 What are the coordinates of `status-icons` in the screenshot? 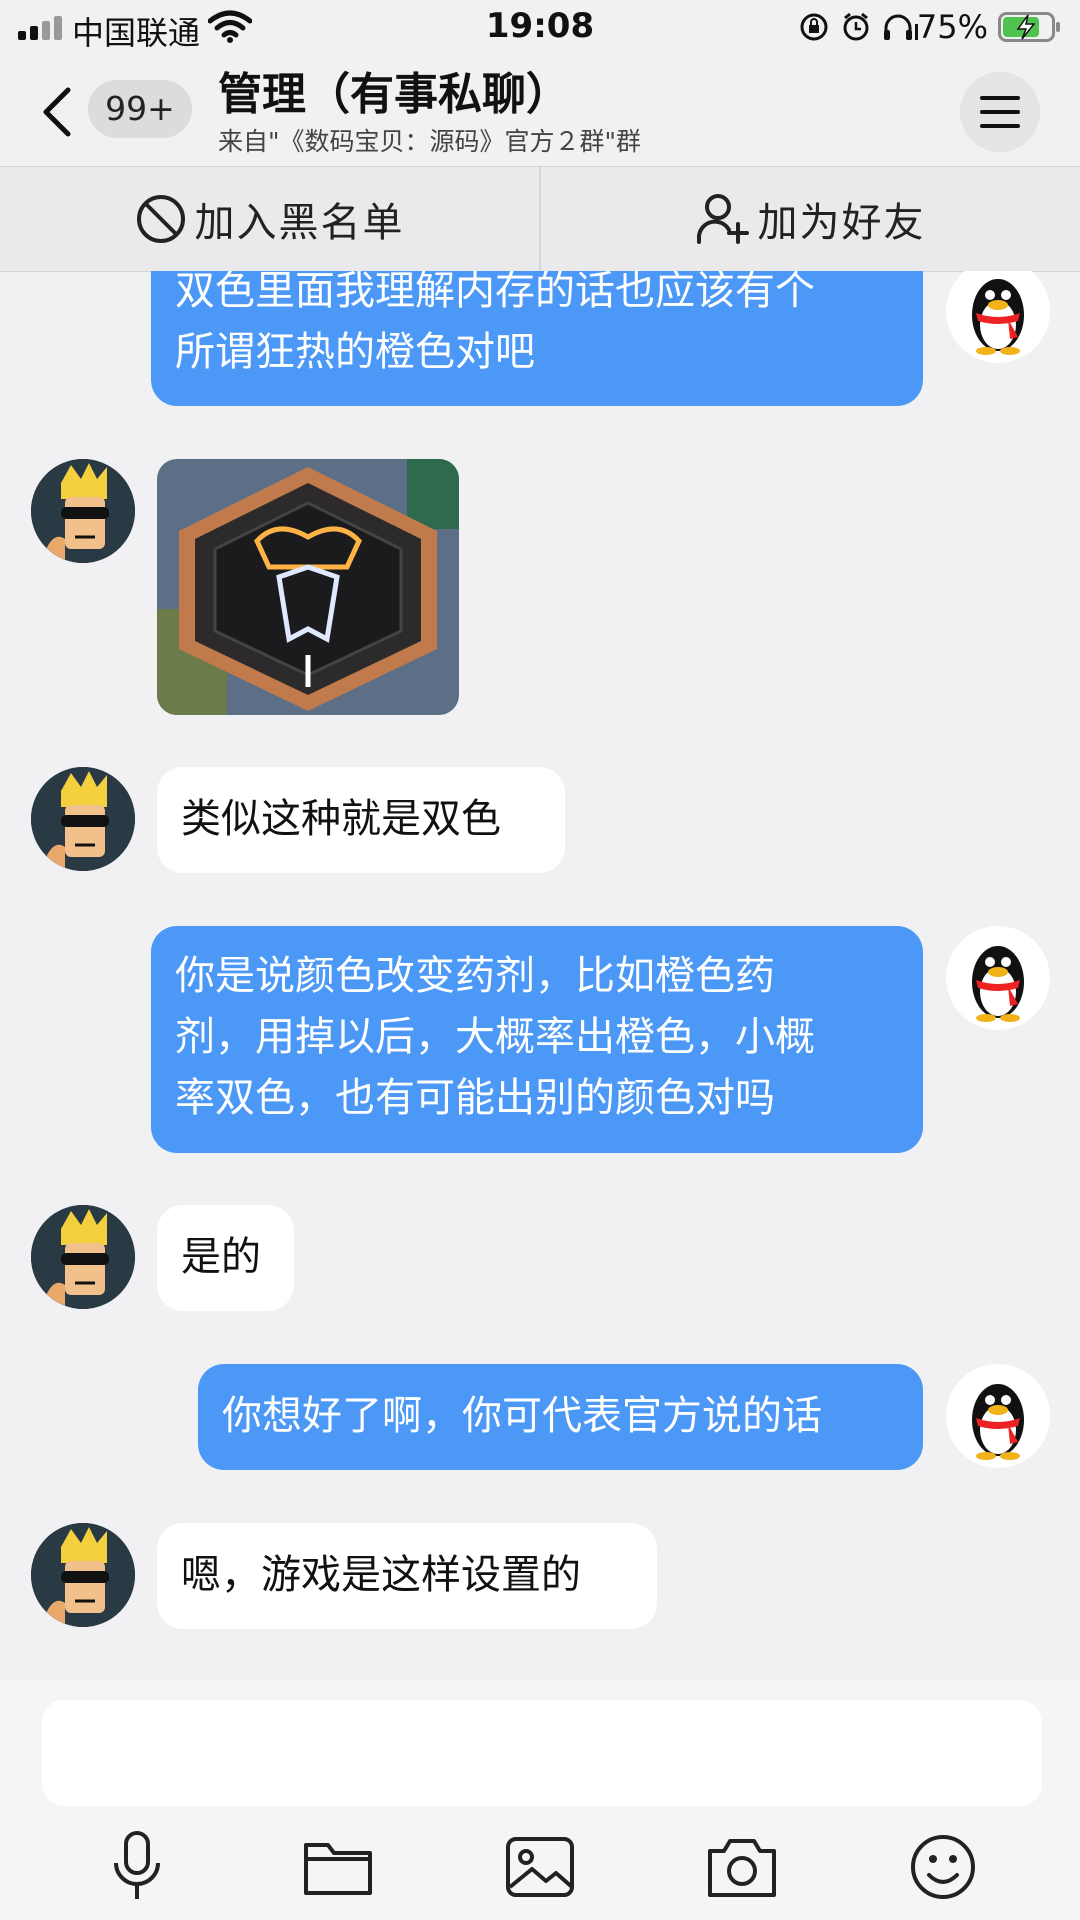 It's located at (859, 26).